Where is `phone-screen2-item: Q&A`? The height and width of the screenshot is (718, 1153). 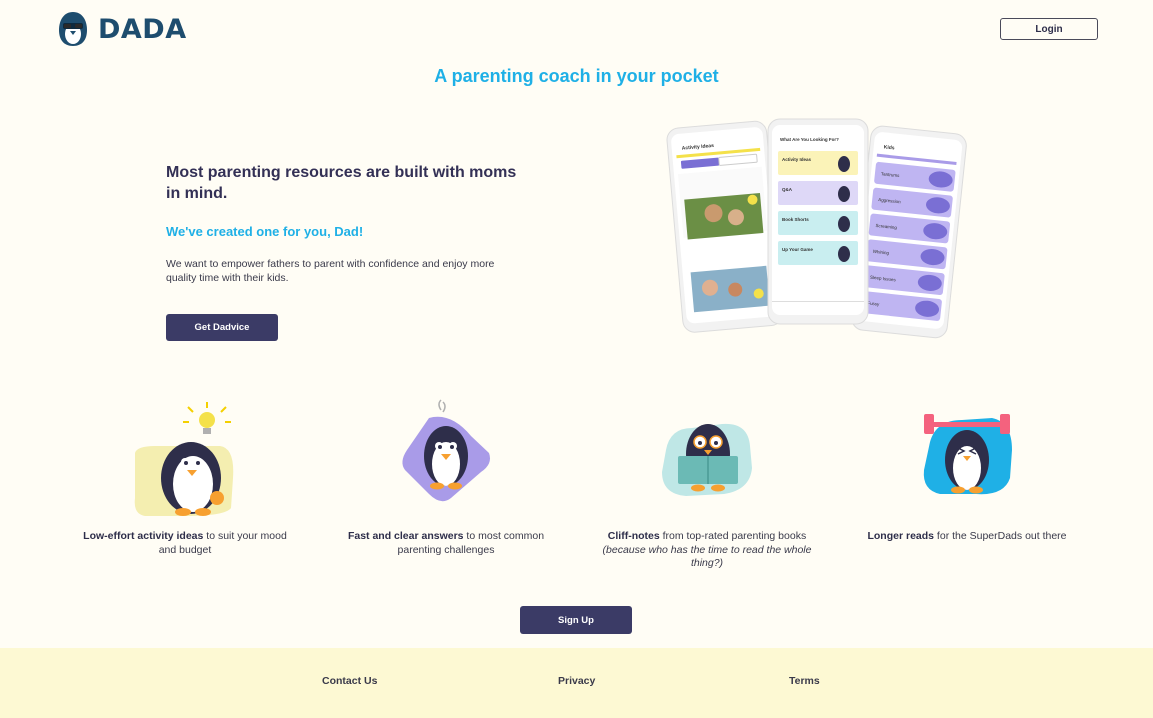 phone-screen2-item: Q&A is located at coordinates (787, 189).